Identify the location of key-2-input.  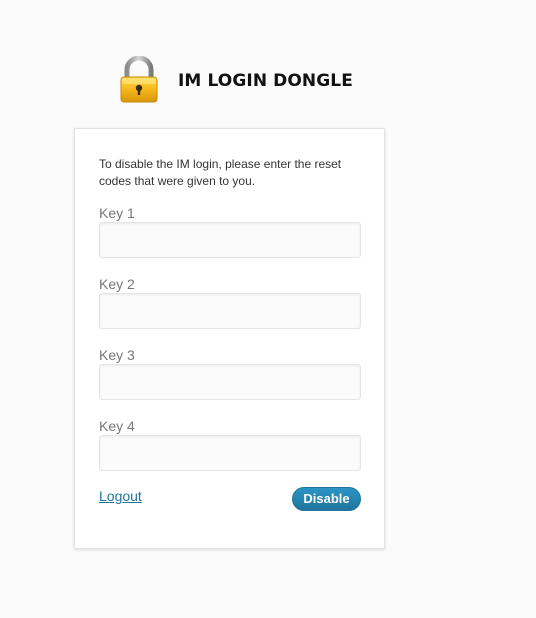
(230, 311).